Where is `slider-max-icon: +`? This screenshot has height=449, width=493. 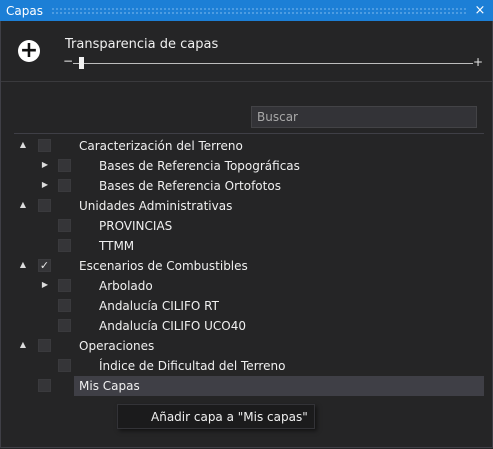 slider-max-icon: + is located at coordinates (477, 62).